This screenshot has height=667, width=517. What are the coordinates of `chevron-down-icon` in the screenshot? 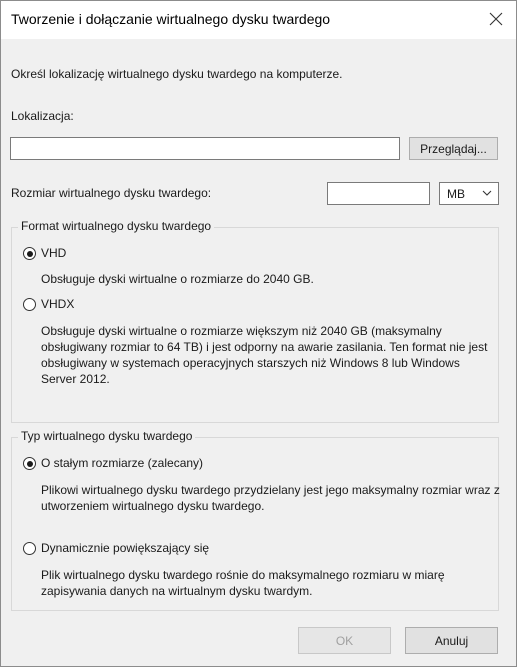 It's located at (487, 193).